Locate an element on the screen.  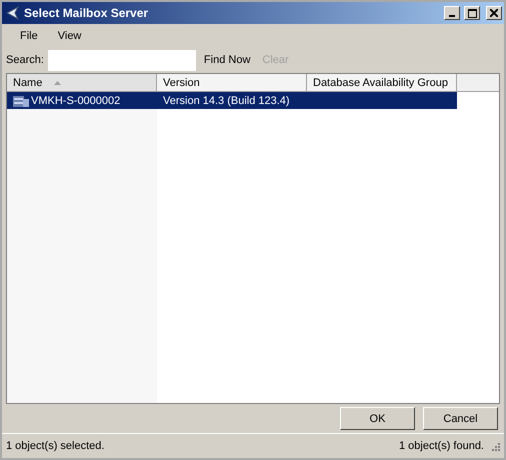
sort-arrow-icon is located at coordinates (58, 82).